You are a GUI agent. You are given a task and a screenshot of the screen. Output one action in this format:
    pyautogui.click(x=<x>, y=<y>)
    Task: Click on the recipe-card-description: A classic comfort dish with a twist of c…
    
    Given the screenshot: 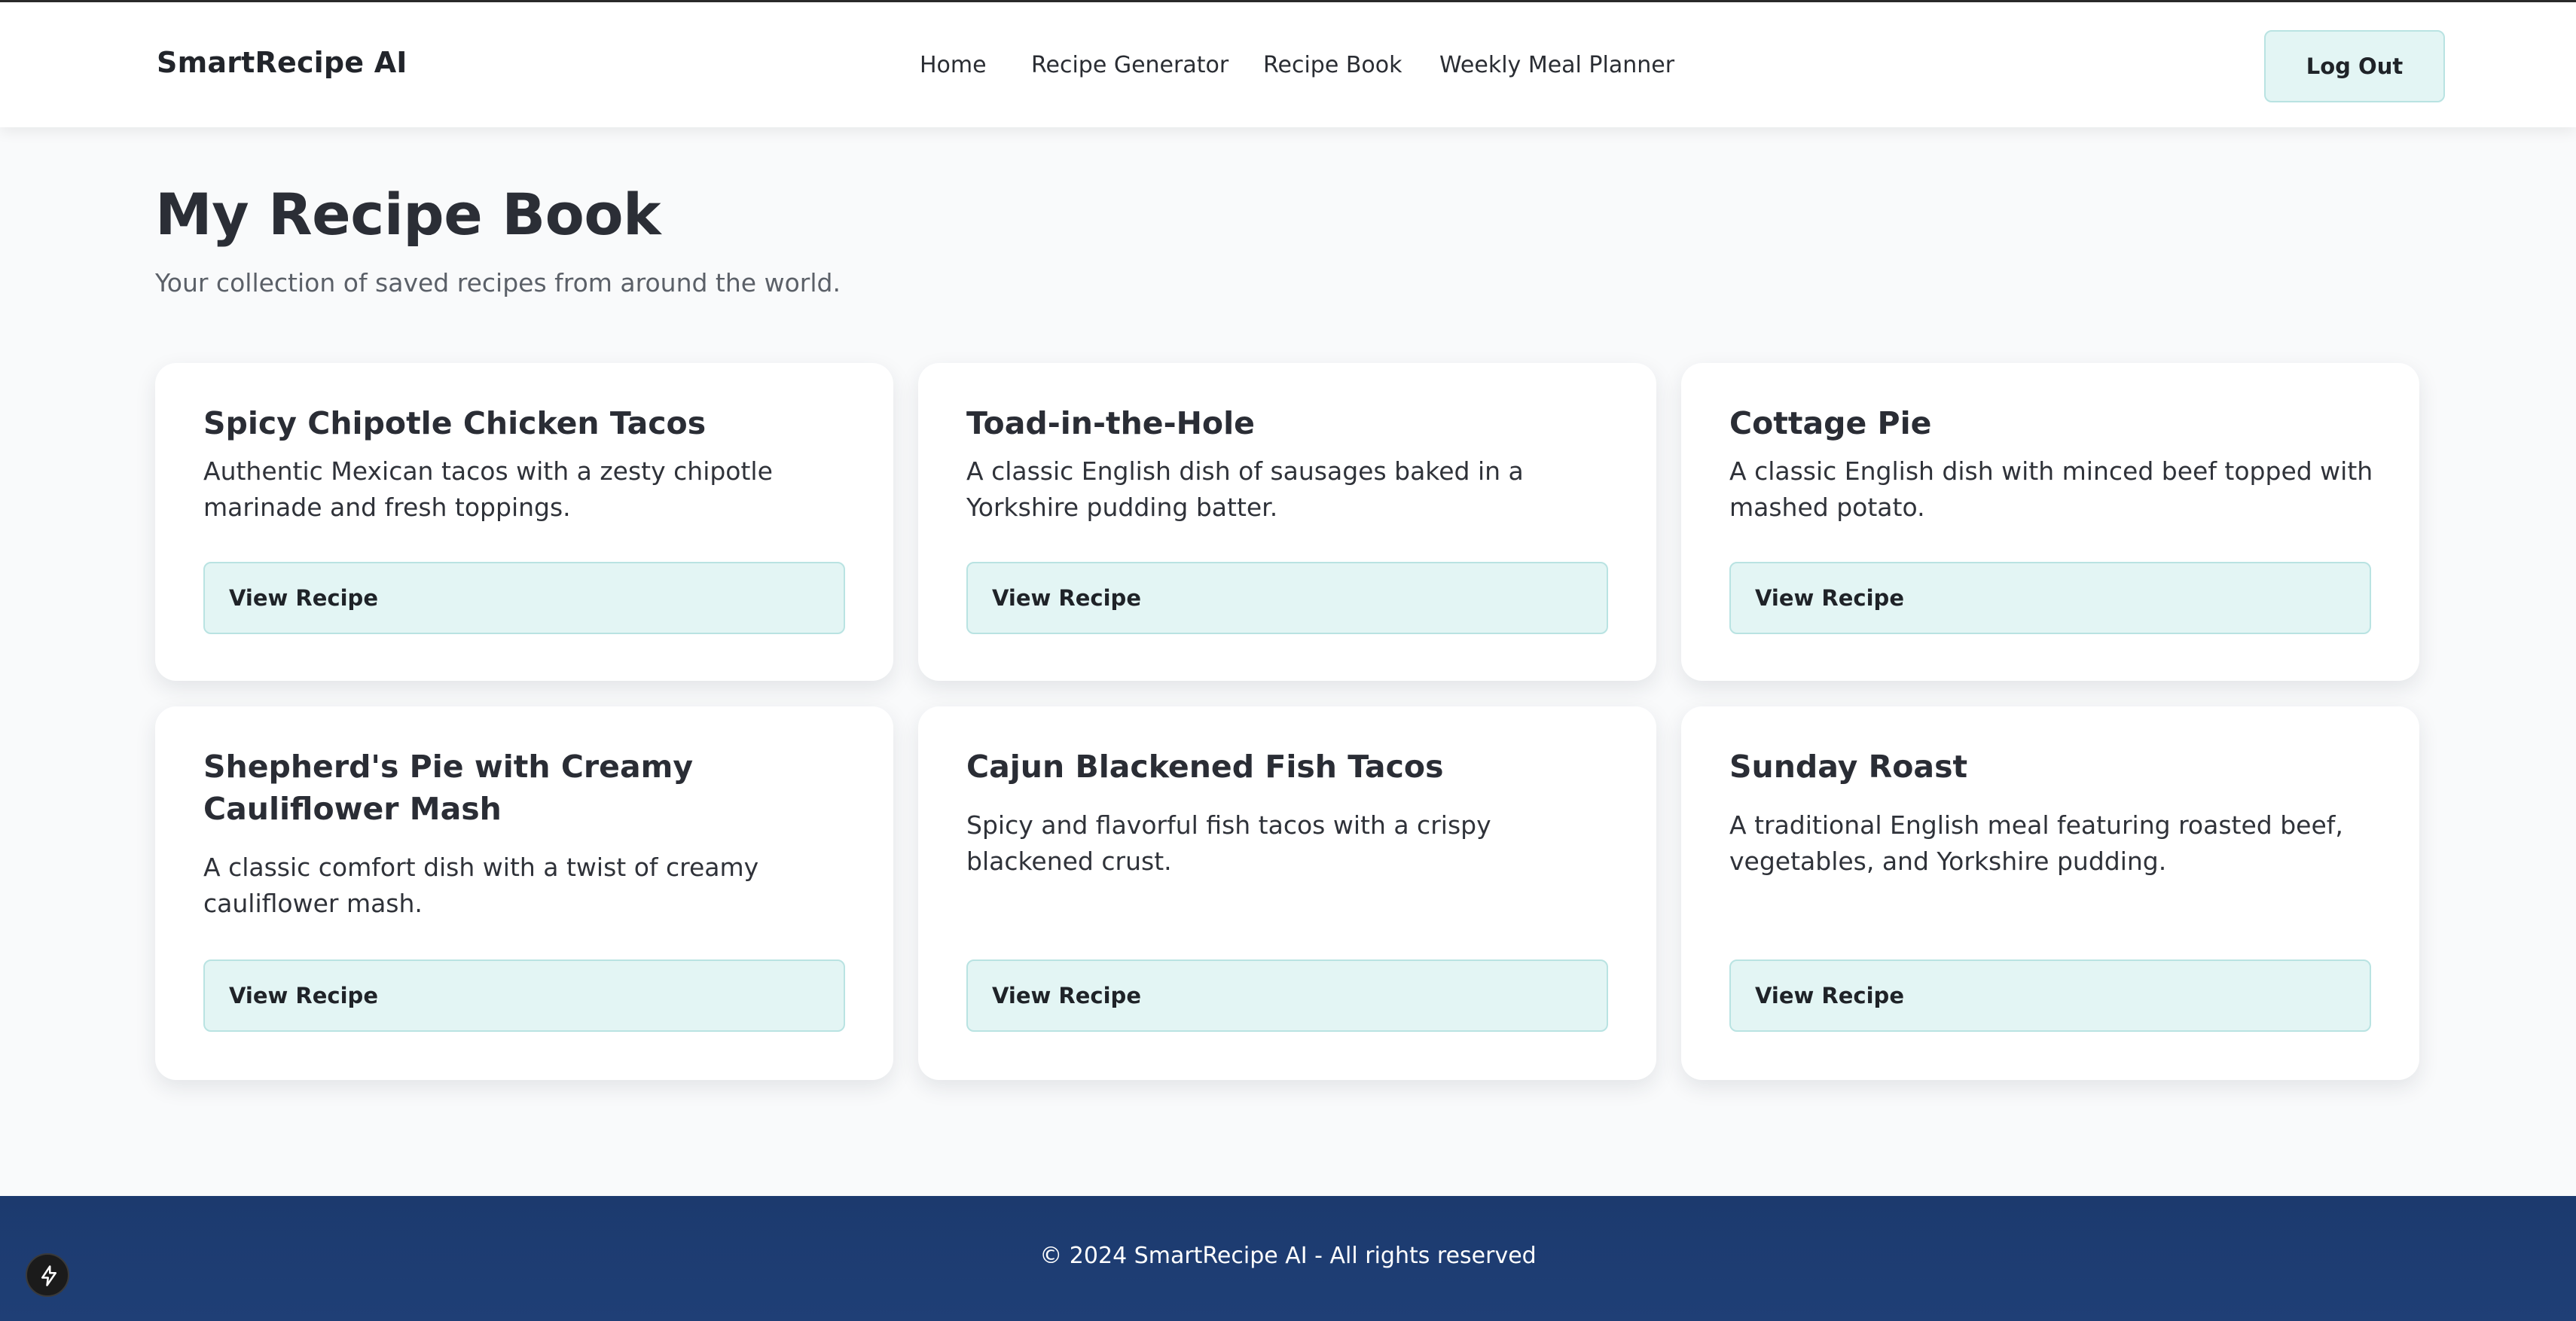 What is the action you would take?
    pyautogui.click(x=481, y=885)
    